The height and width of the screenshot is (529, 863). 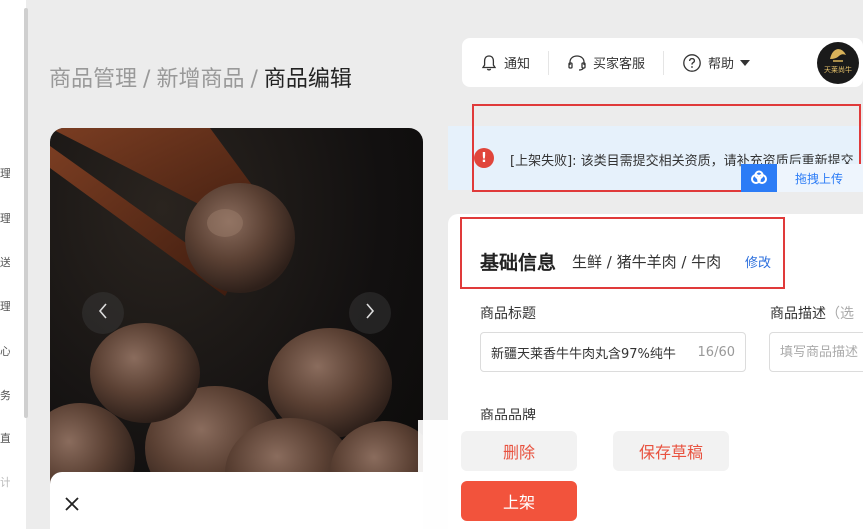 I want to click on avatar: 天莱尚牛, so click(x=838, y=63).